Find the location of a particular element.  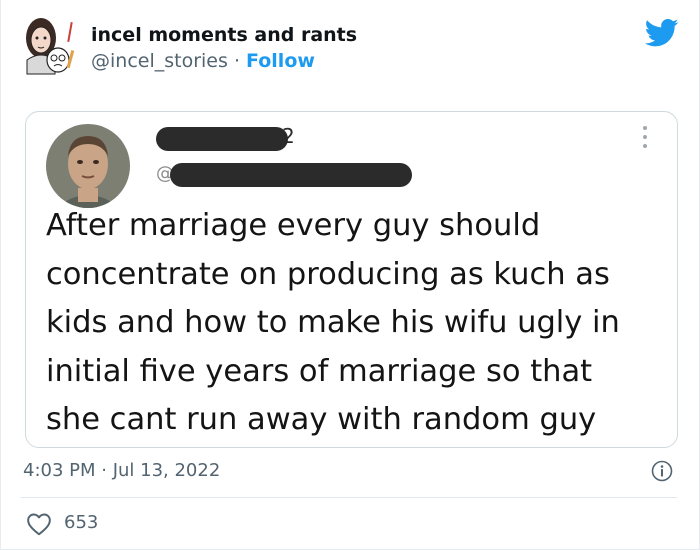

redacted-display-name is located at coordinates (222, 139).